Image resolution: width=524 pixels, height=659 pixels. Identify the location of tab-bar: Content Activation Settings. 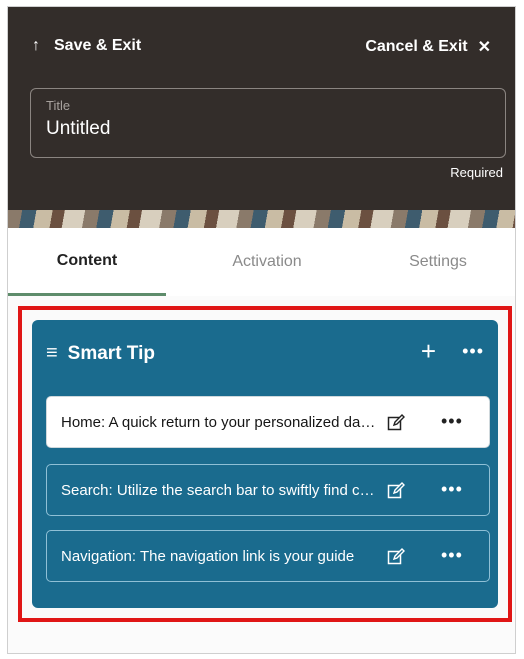
(261, 262).